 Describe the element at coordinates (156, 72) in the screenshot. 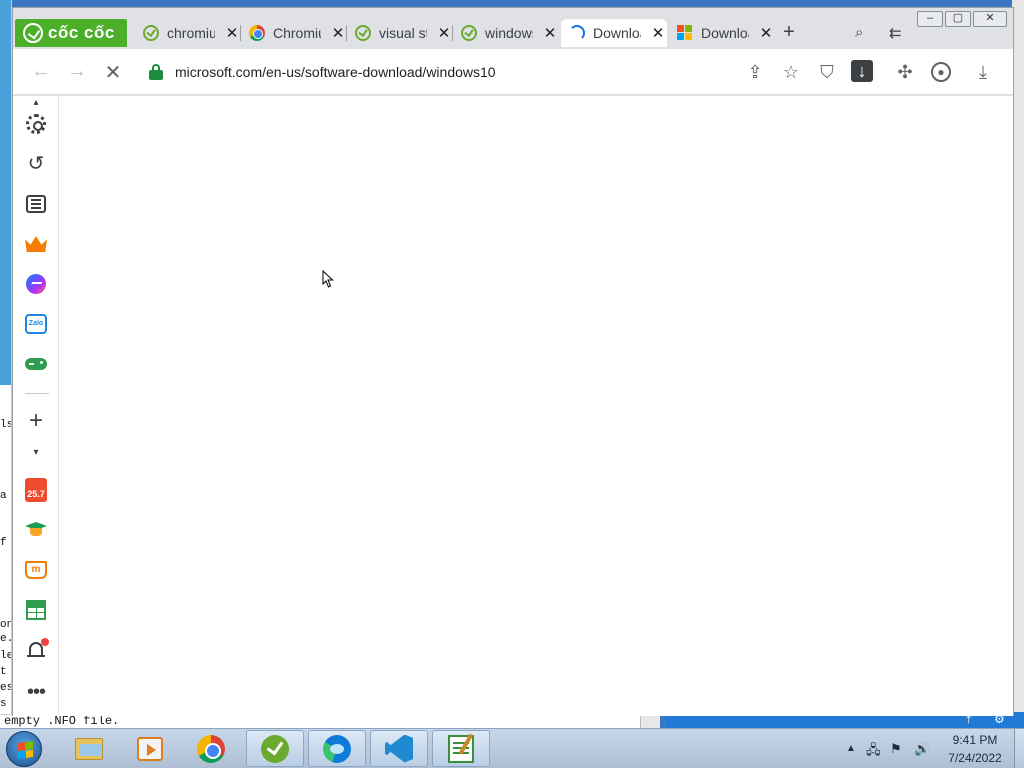

I see `lock-icon` at that location.